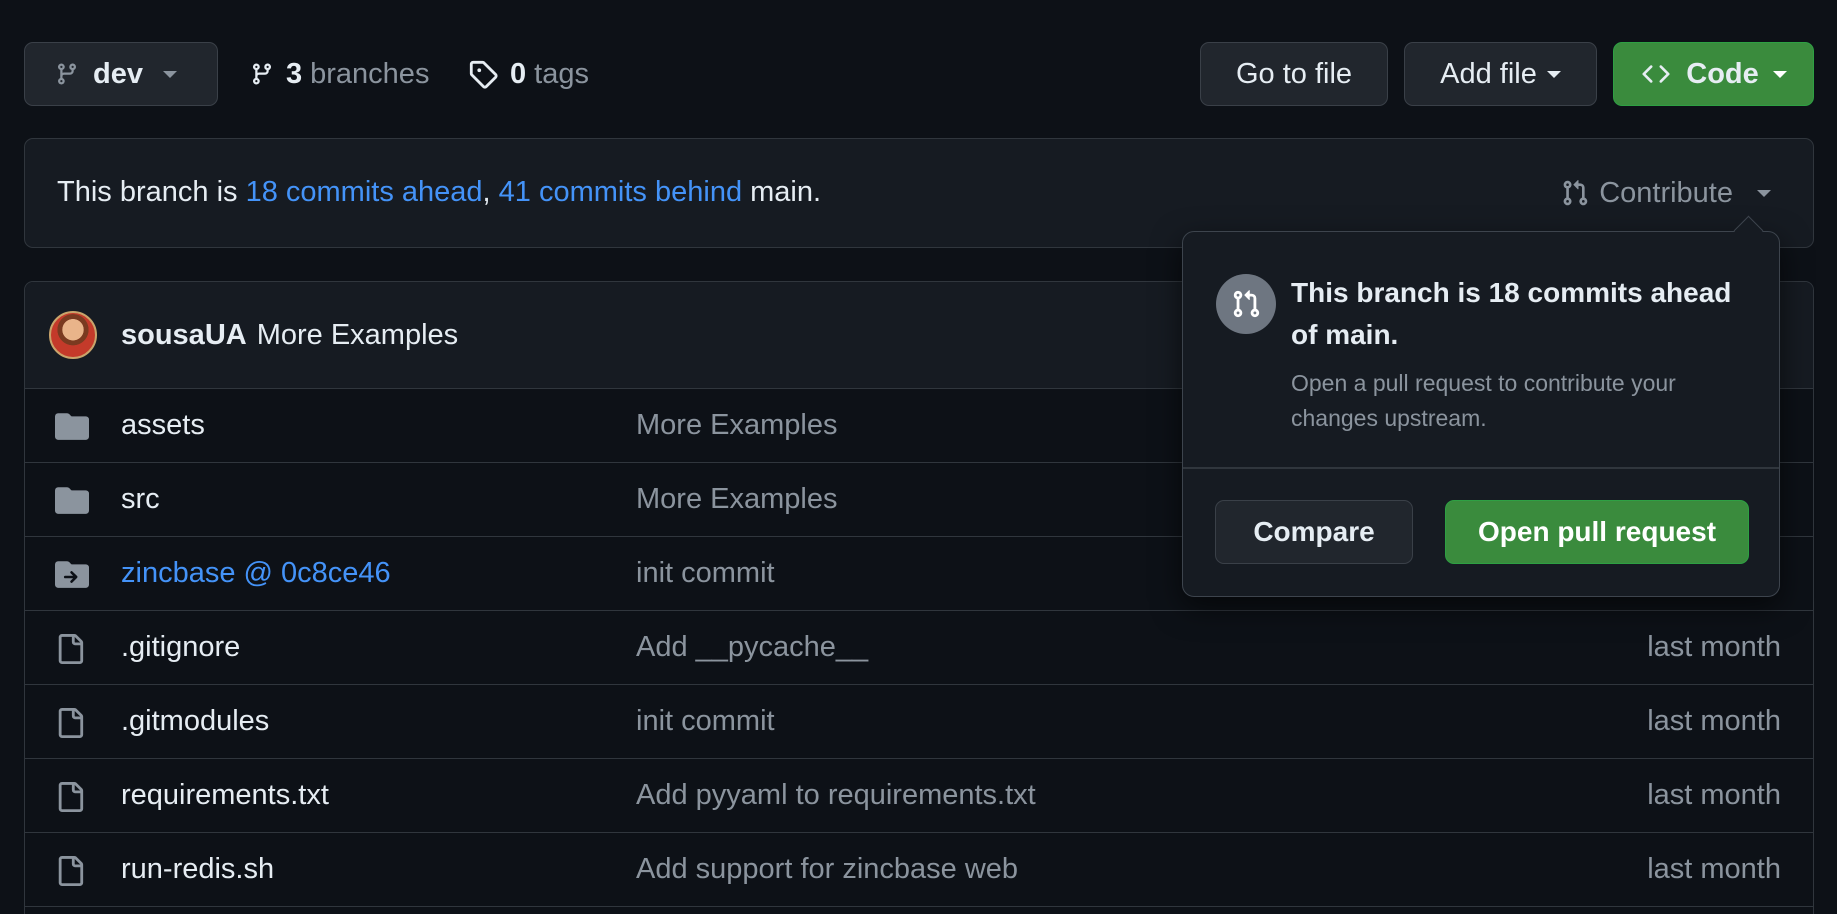 The height and width of the screenshot is (914, 1837). I want to click on file-name: run-redis.sh, so click(197, 869).